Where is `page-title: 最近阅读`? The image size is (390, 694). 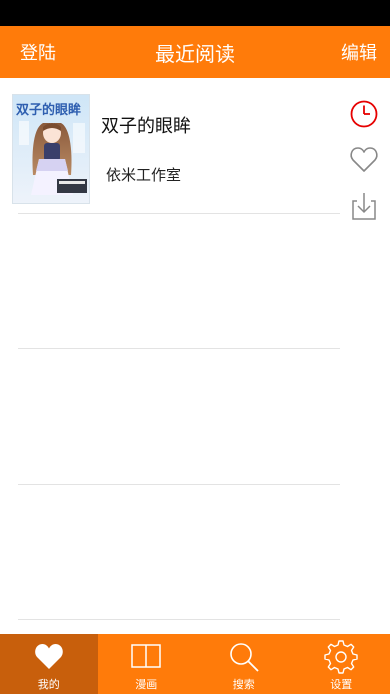 page-title: 最近阅读 is located at coordinates (195, 53).